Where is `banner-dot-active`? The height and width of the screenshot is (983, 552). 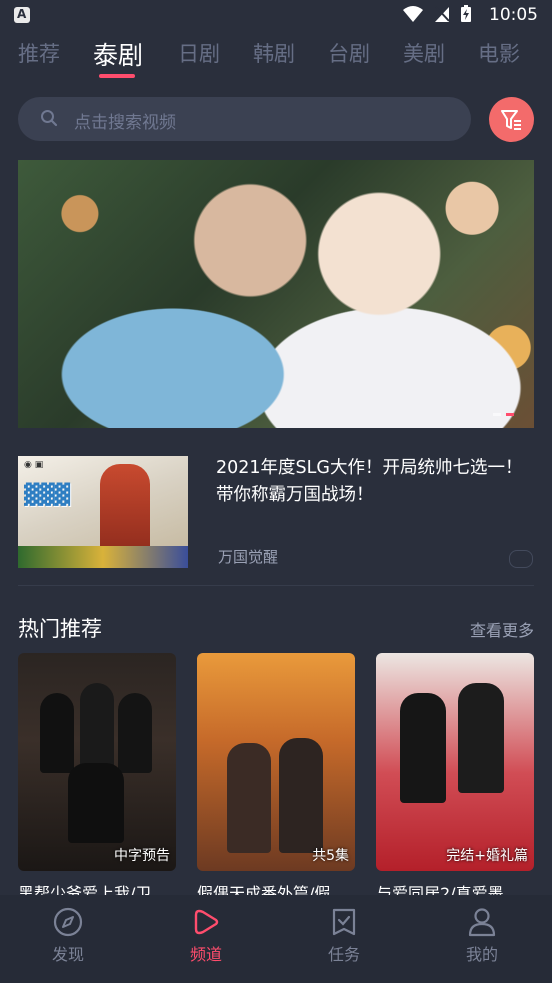
banner-dot-active is located at coordinates (510, 414).